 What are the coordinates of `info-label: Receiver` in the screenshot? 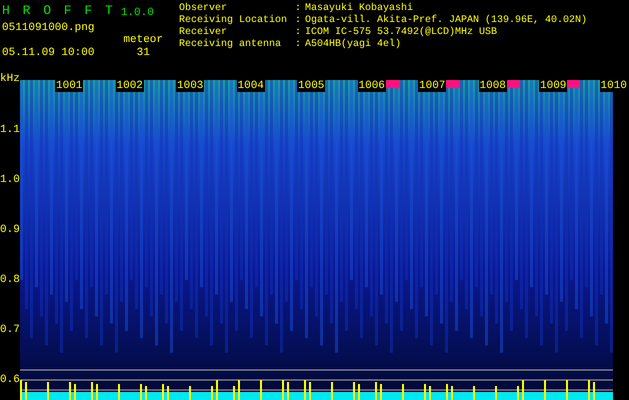 It's located at (203, 32).